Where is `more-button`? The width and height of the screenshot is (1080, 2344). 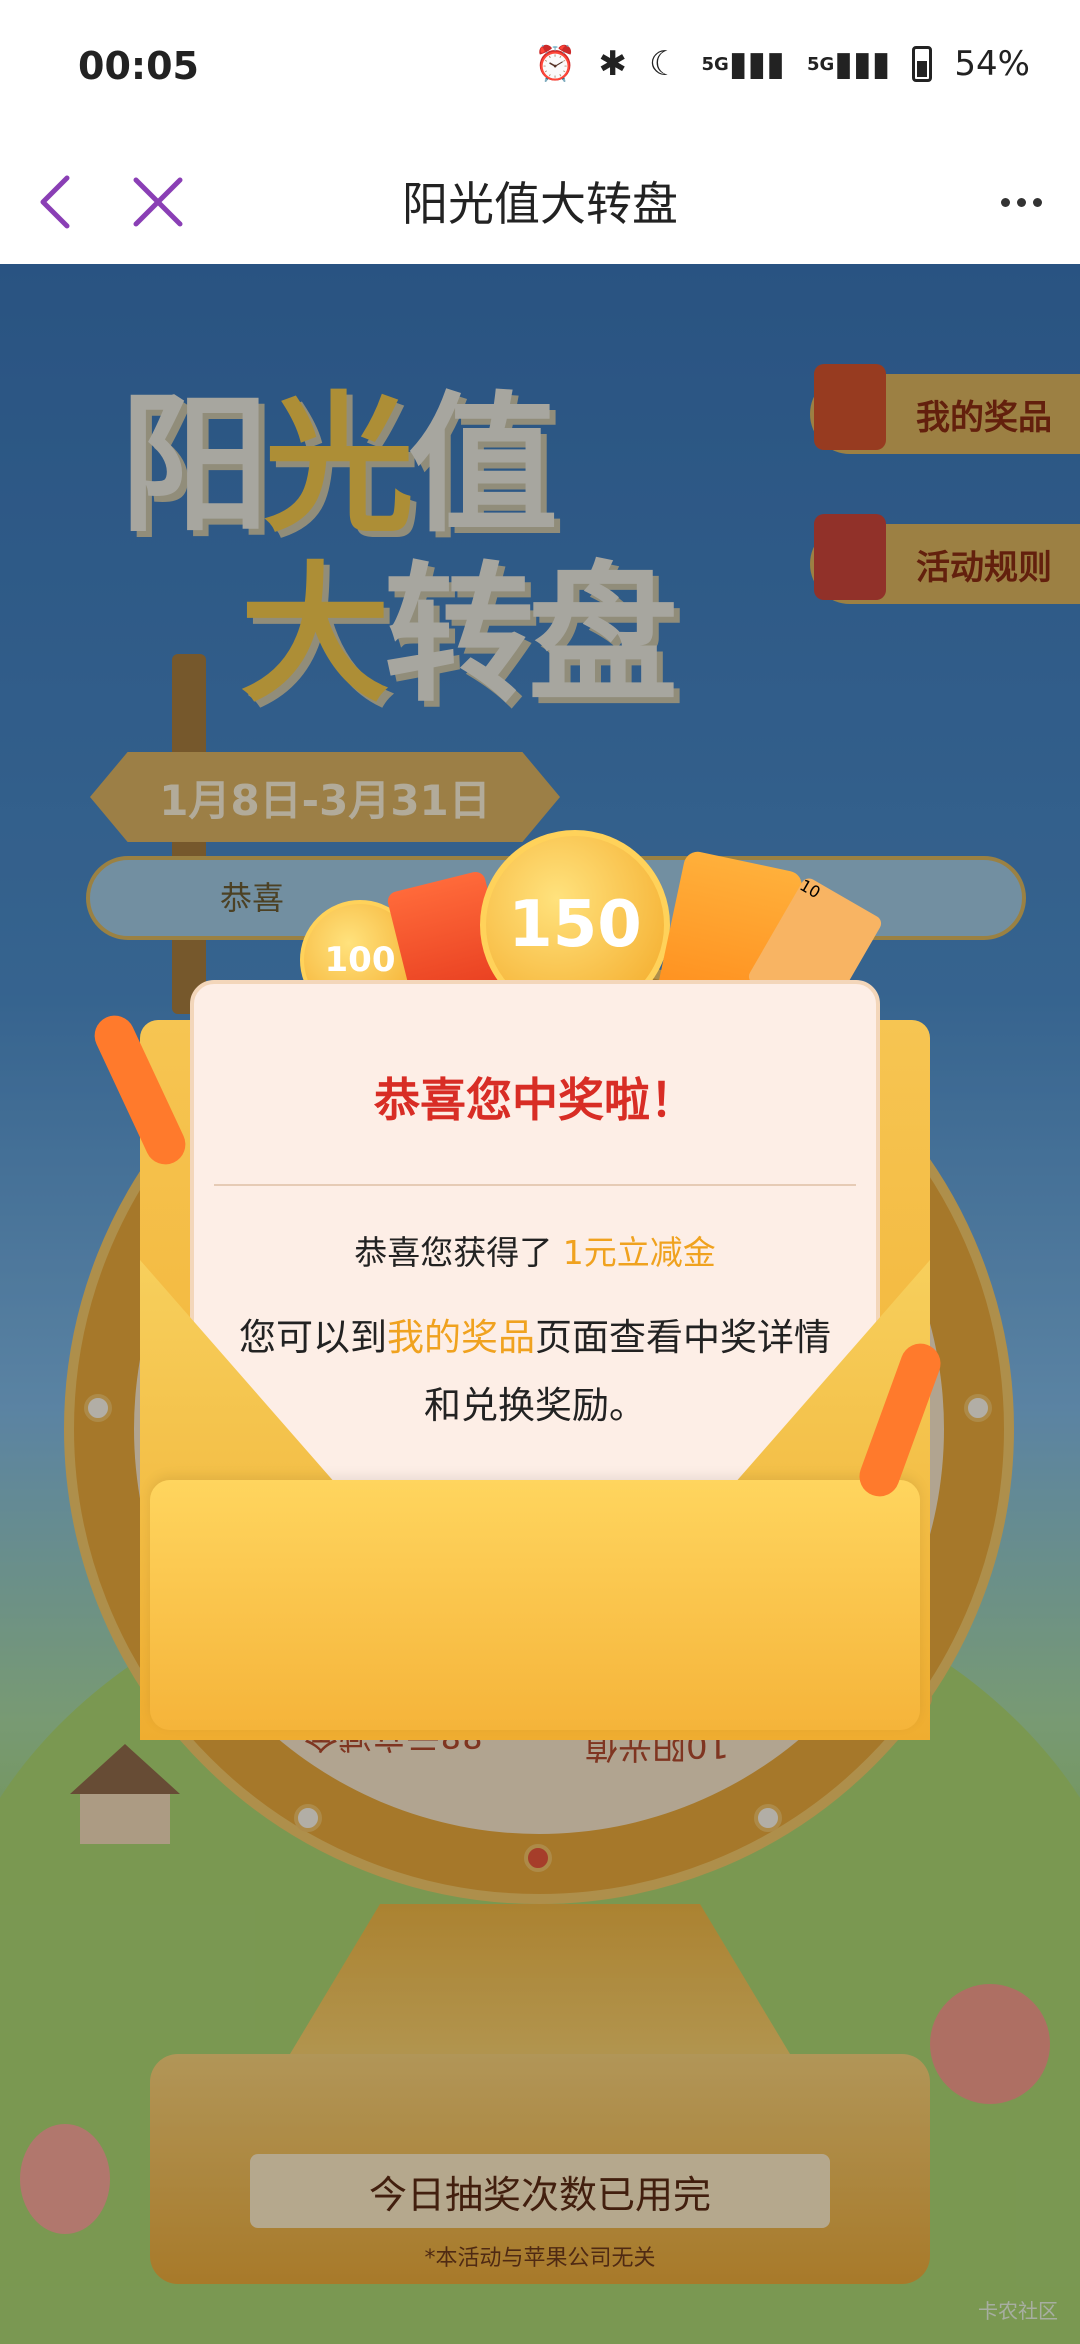 more-button is located at coordinates (1021, 202).